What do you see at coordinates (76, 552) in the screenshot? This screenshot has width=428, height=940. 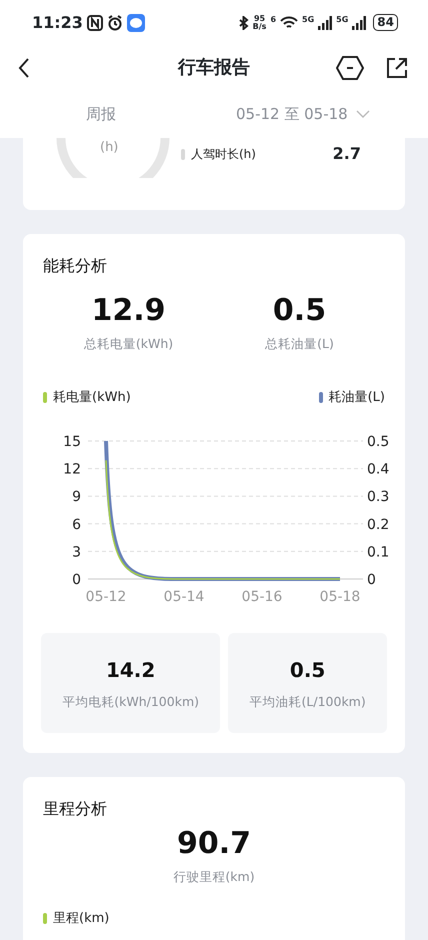 I see `y-axis-label: 3` at bounding box center [76, 552].